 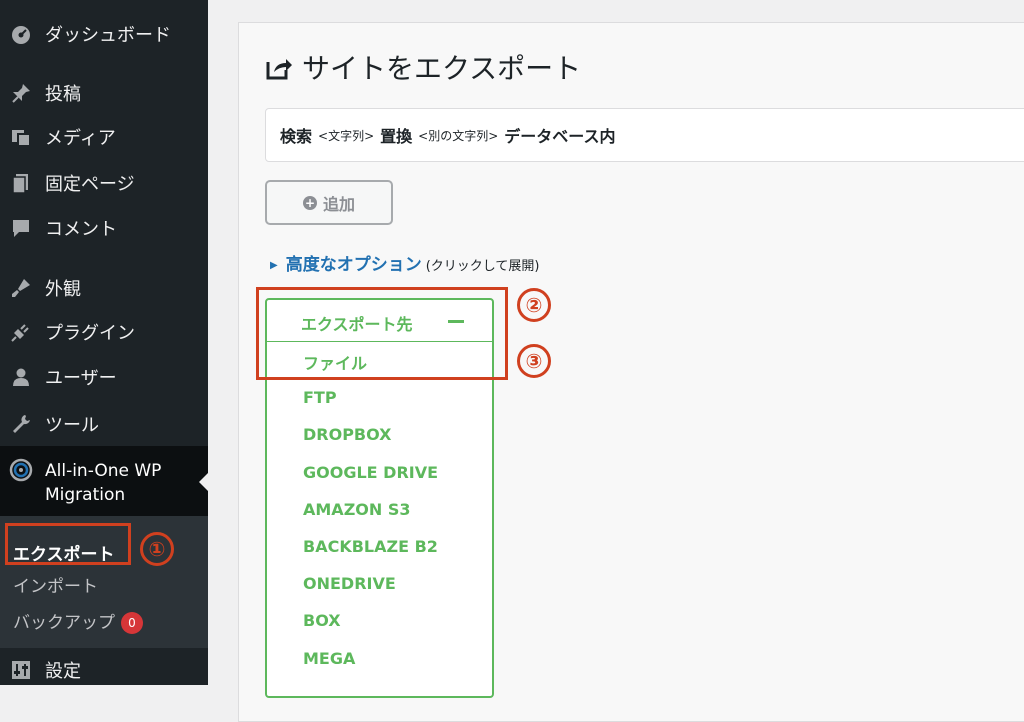 What do you see at coordinates (322, 620) in the screenshot?
I see `export-option-box: BOX` at bounding box center [322, 620].